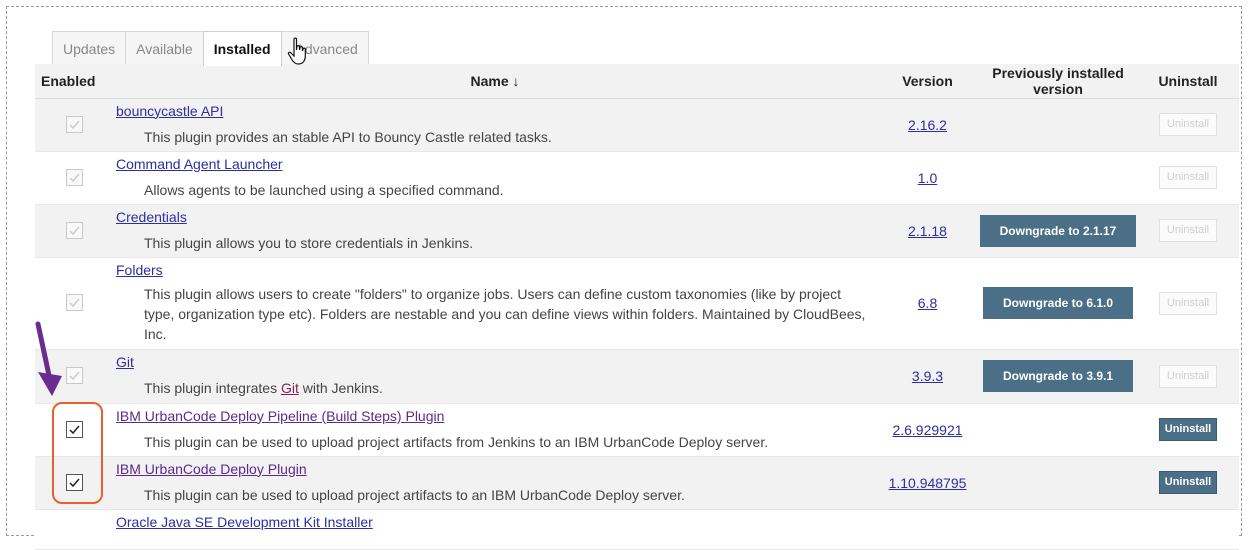 The height and width of the screenshot is (550, 1249). Describe the element at coordinates (1058, 376) in the screenshot. I see `downgrade-button: Downgrade to 3.9.1` at that location.